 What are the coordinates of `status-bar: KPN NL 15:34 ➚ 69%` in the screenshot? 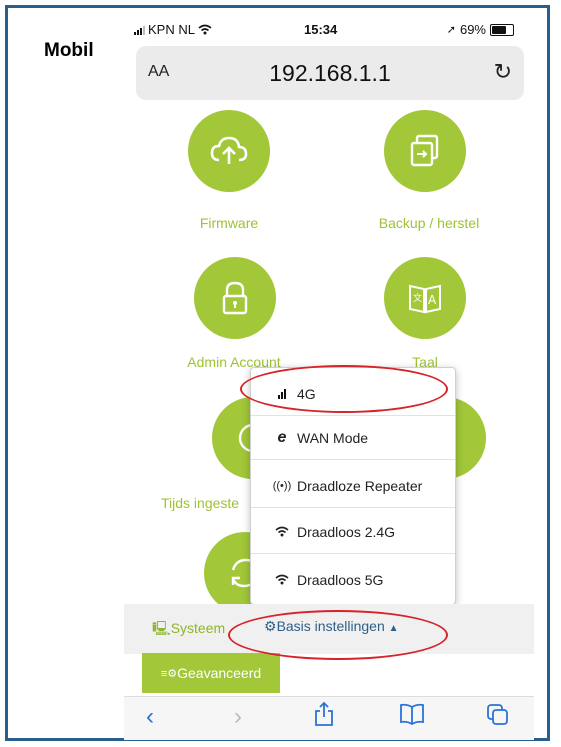 It's located at (329, 27).